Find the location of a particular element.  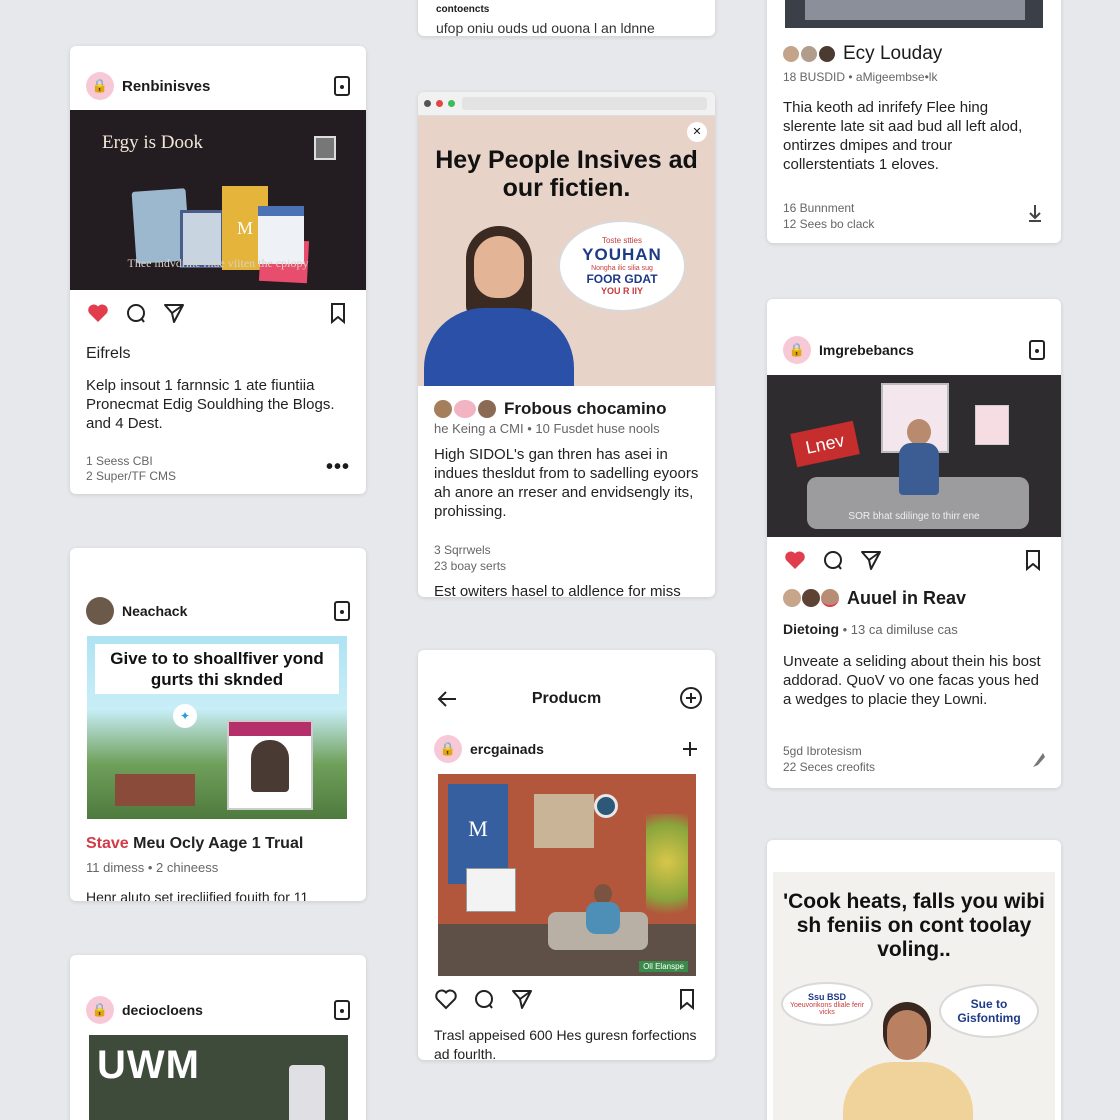

post-image is located at coordinates (914, 14).